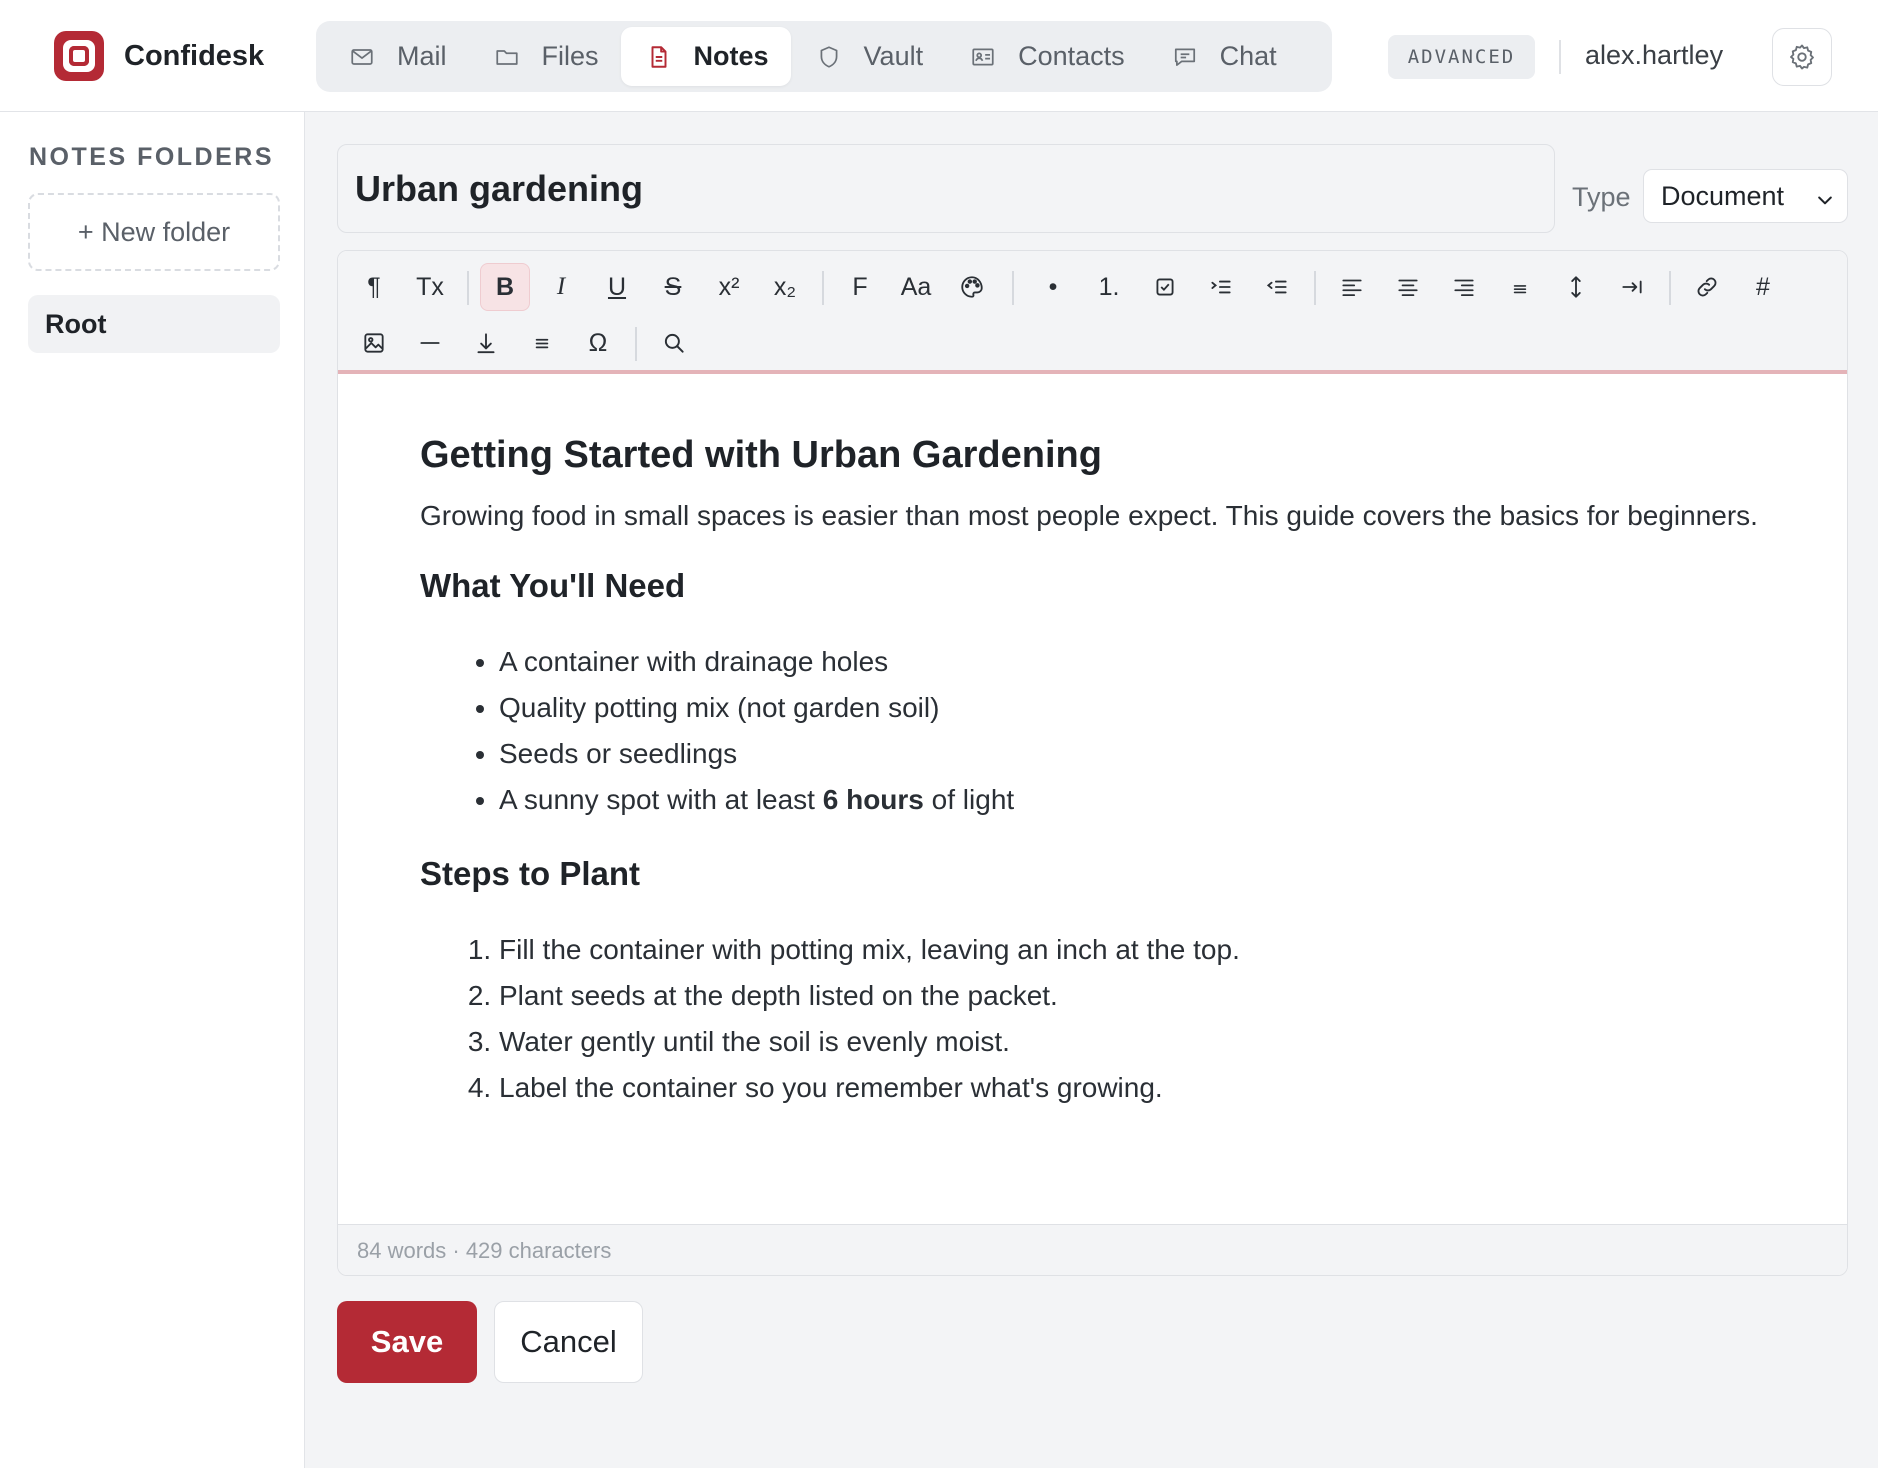 The height and width of the screenshot is (1468, 1878). I want to click on font-size-button: Aa, so click(916, 287).